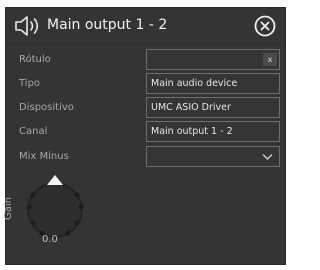  What do you see at coordinates (33, 131) in the screenshot?
I see `label-canal: Canal` at bounding box center [33, 131].